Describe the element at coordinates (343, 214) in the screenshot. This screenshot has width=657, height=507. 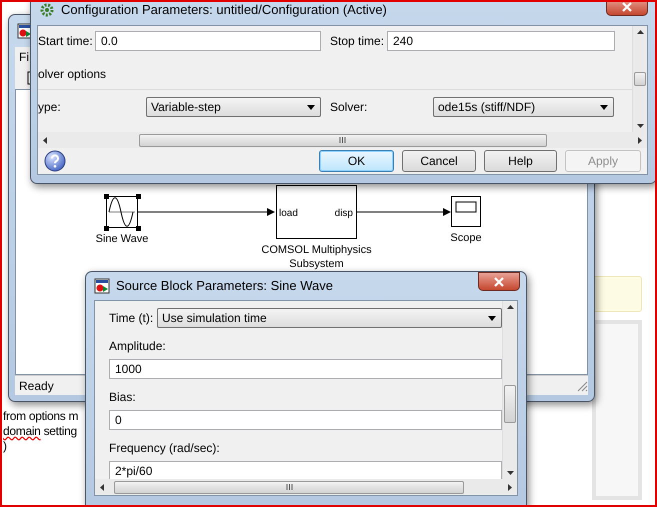
I see `port-label: disp` at that location.